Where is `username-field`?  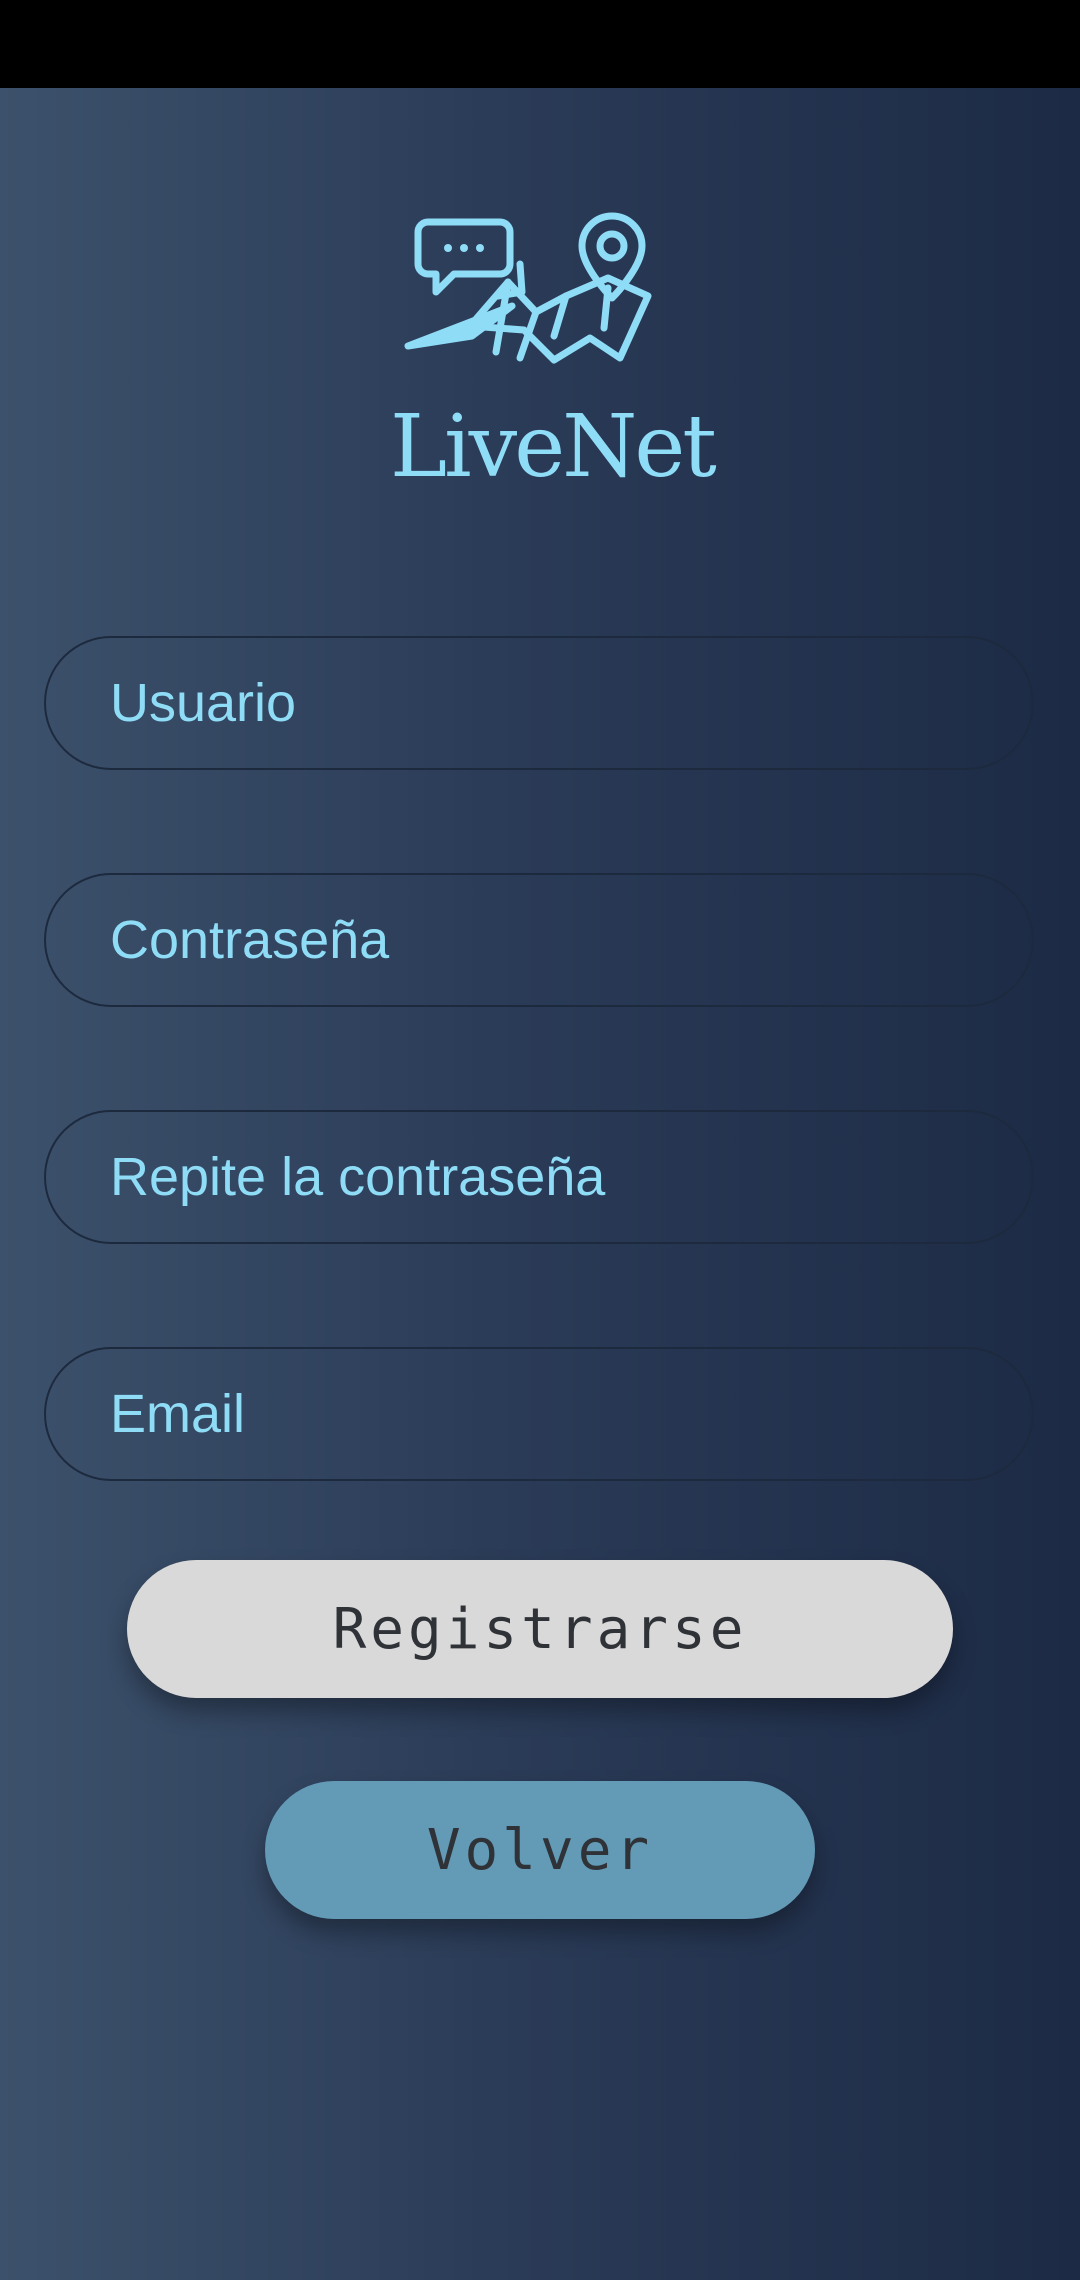
username-field is located at coordinates (539, 703).